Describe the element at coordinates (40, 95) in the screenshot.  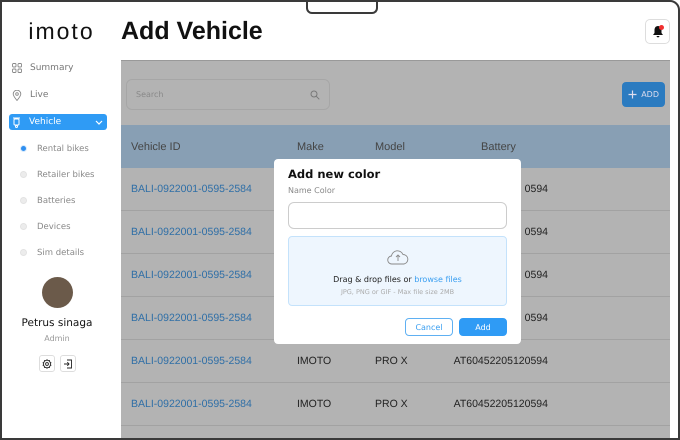
I see `sidebar-item-label: Live` at that location.